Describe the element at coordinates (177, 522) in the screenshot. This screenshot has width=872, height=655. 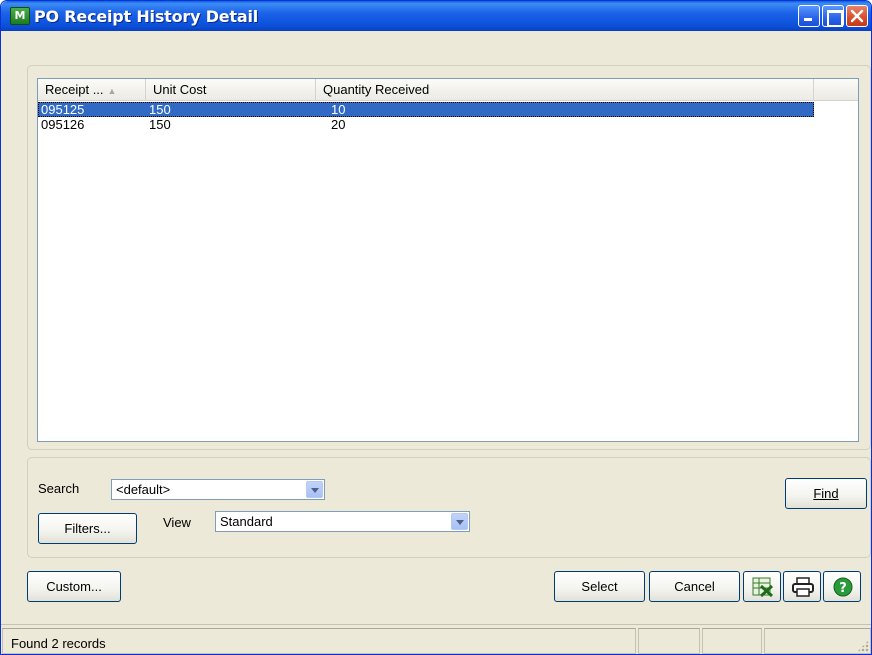
I see `view-label: View` at that location.